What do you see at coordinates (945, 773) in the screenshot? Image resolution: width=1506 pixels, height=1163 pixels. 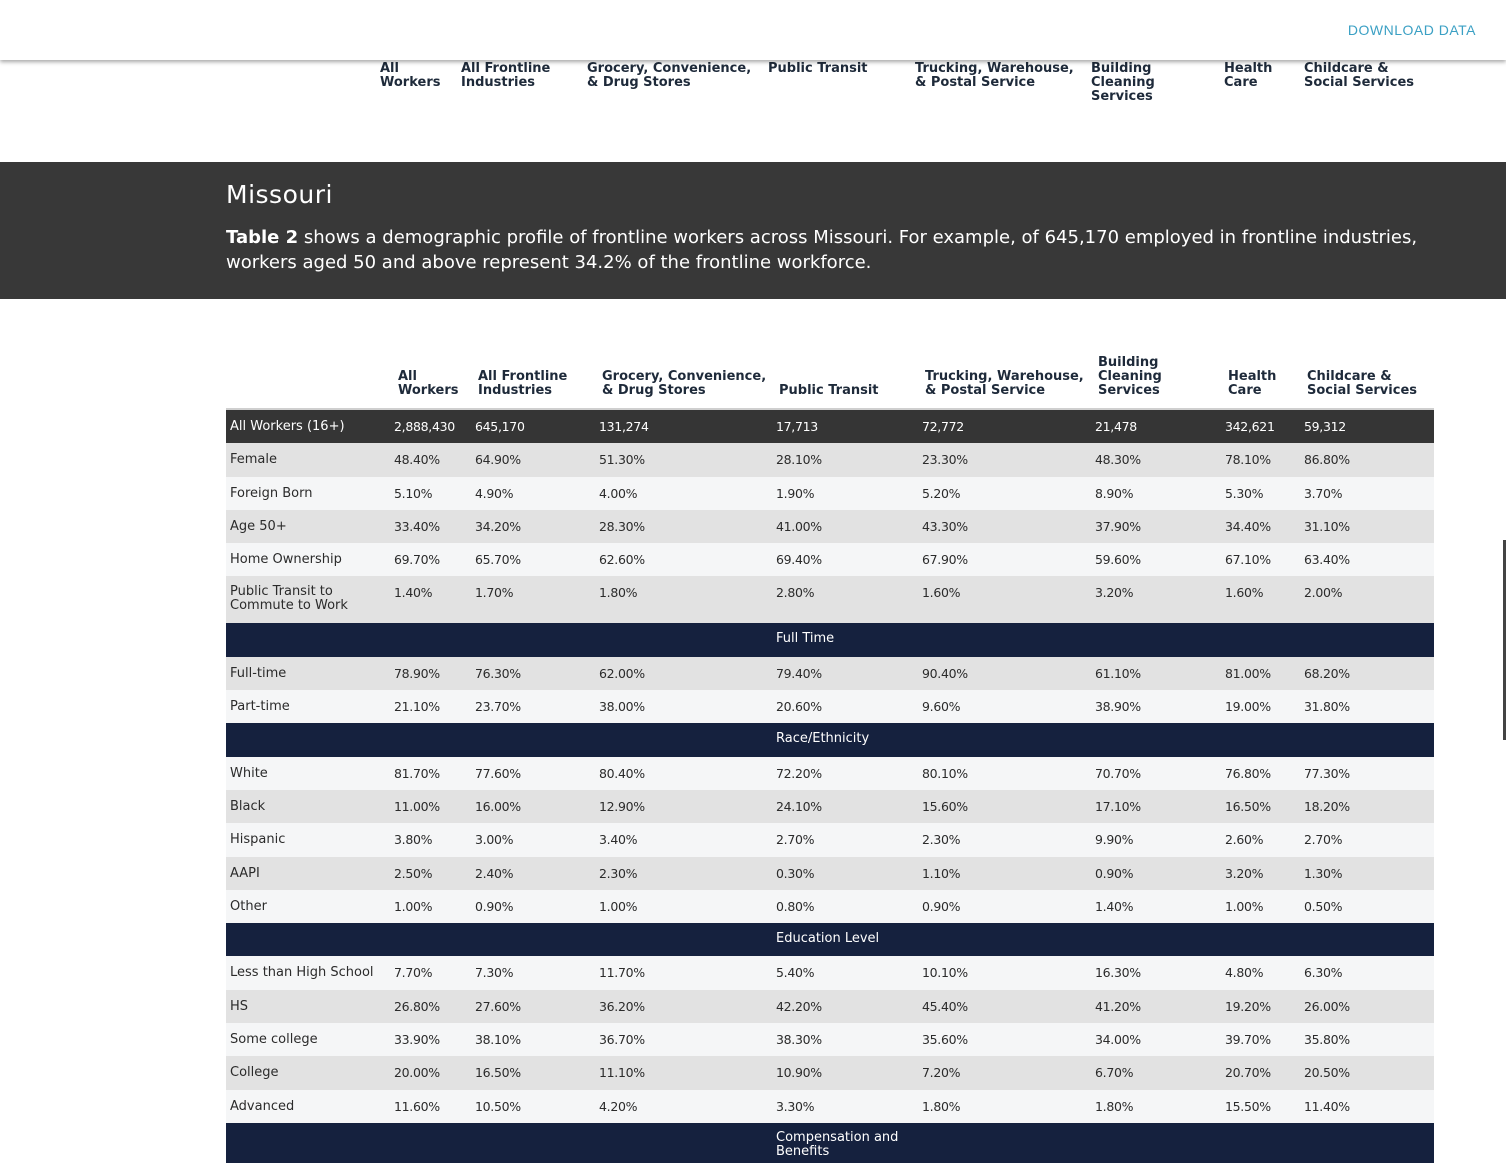 I see `table-cell: 80.10%` at bounding box center [945, 773].